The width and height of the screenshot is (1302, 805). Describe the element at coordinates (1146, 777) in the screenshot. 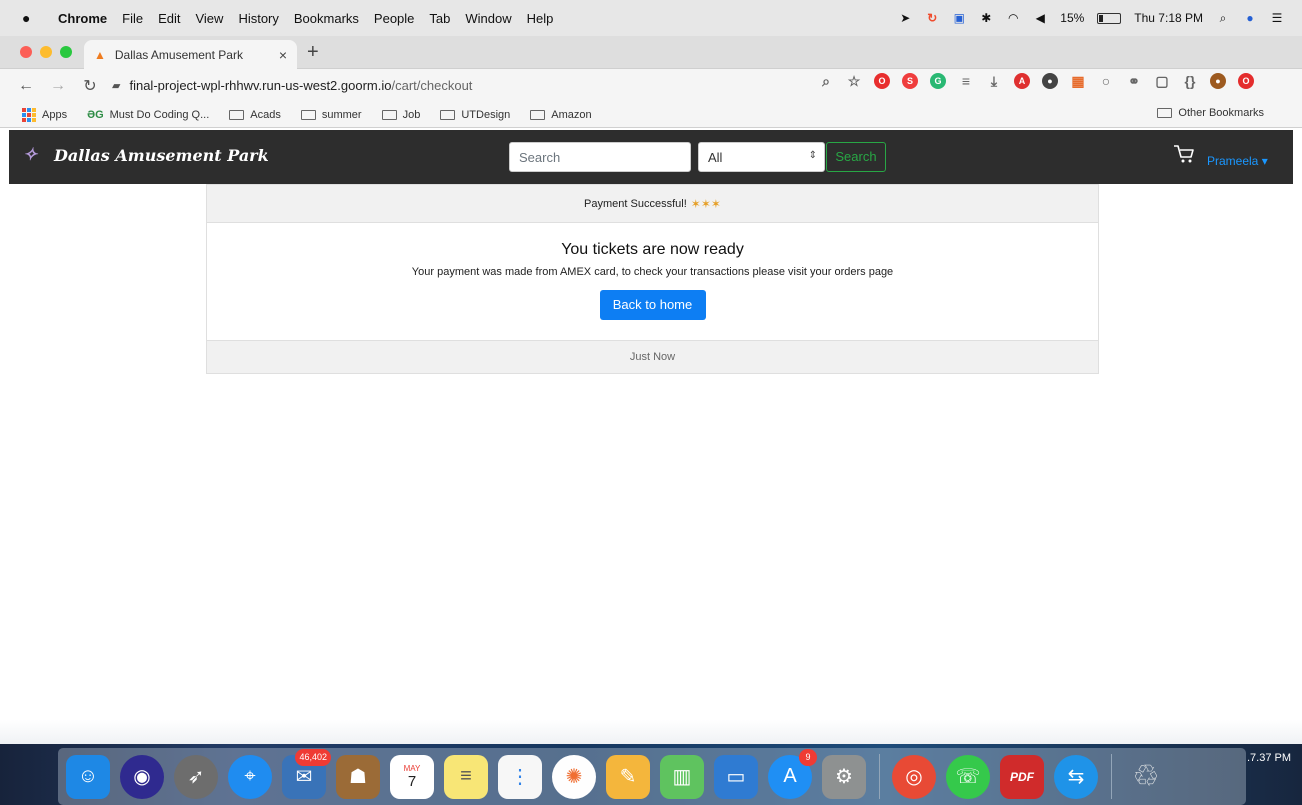

I see `trash-app-icon: ♲` at that location.